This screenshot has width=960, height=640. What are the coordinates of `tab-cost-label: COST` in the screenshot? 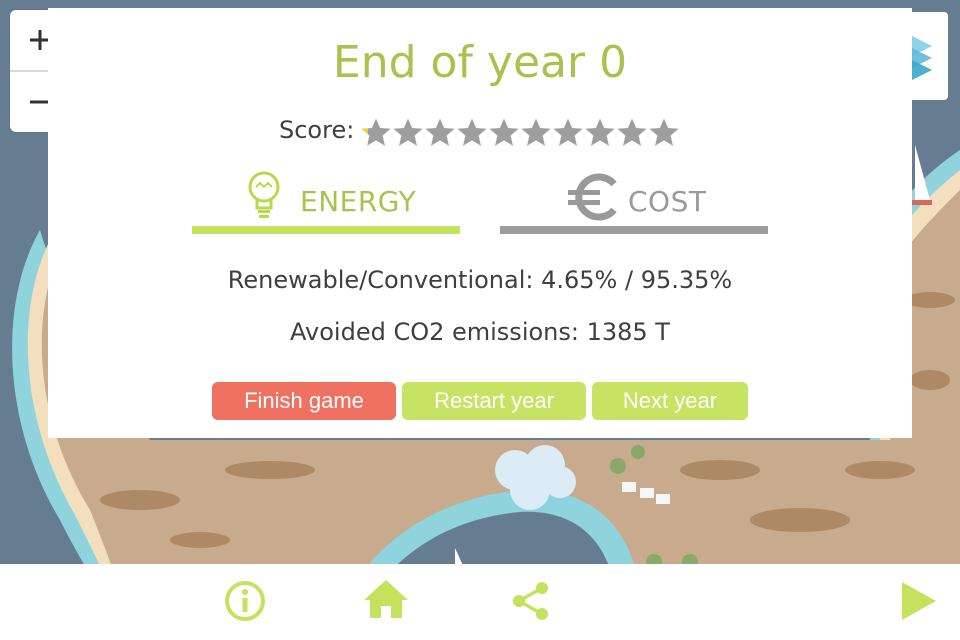 It's located at (667, 201).